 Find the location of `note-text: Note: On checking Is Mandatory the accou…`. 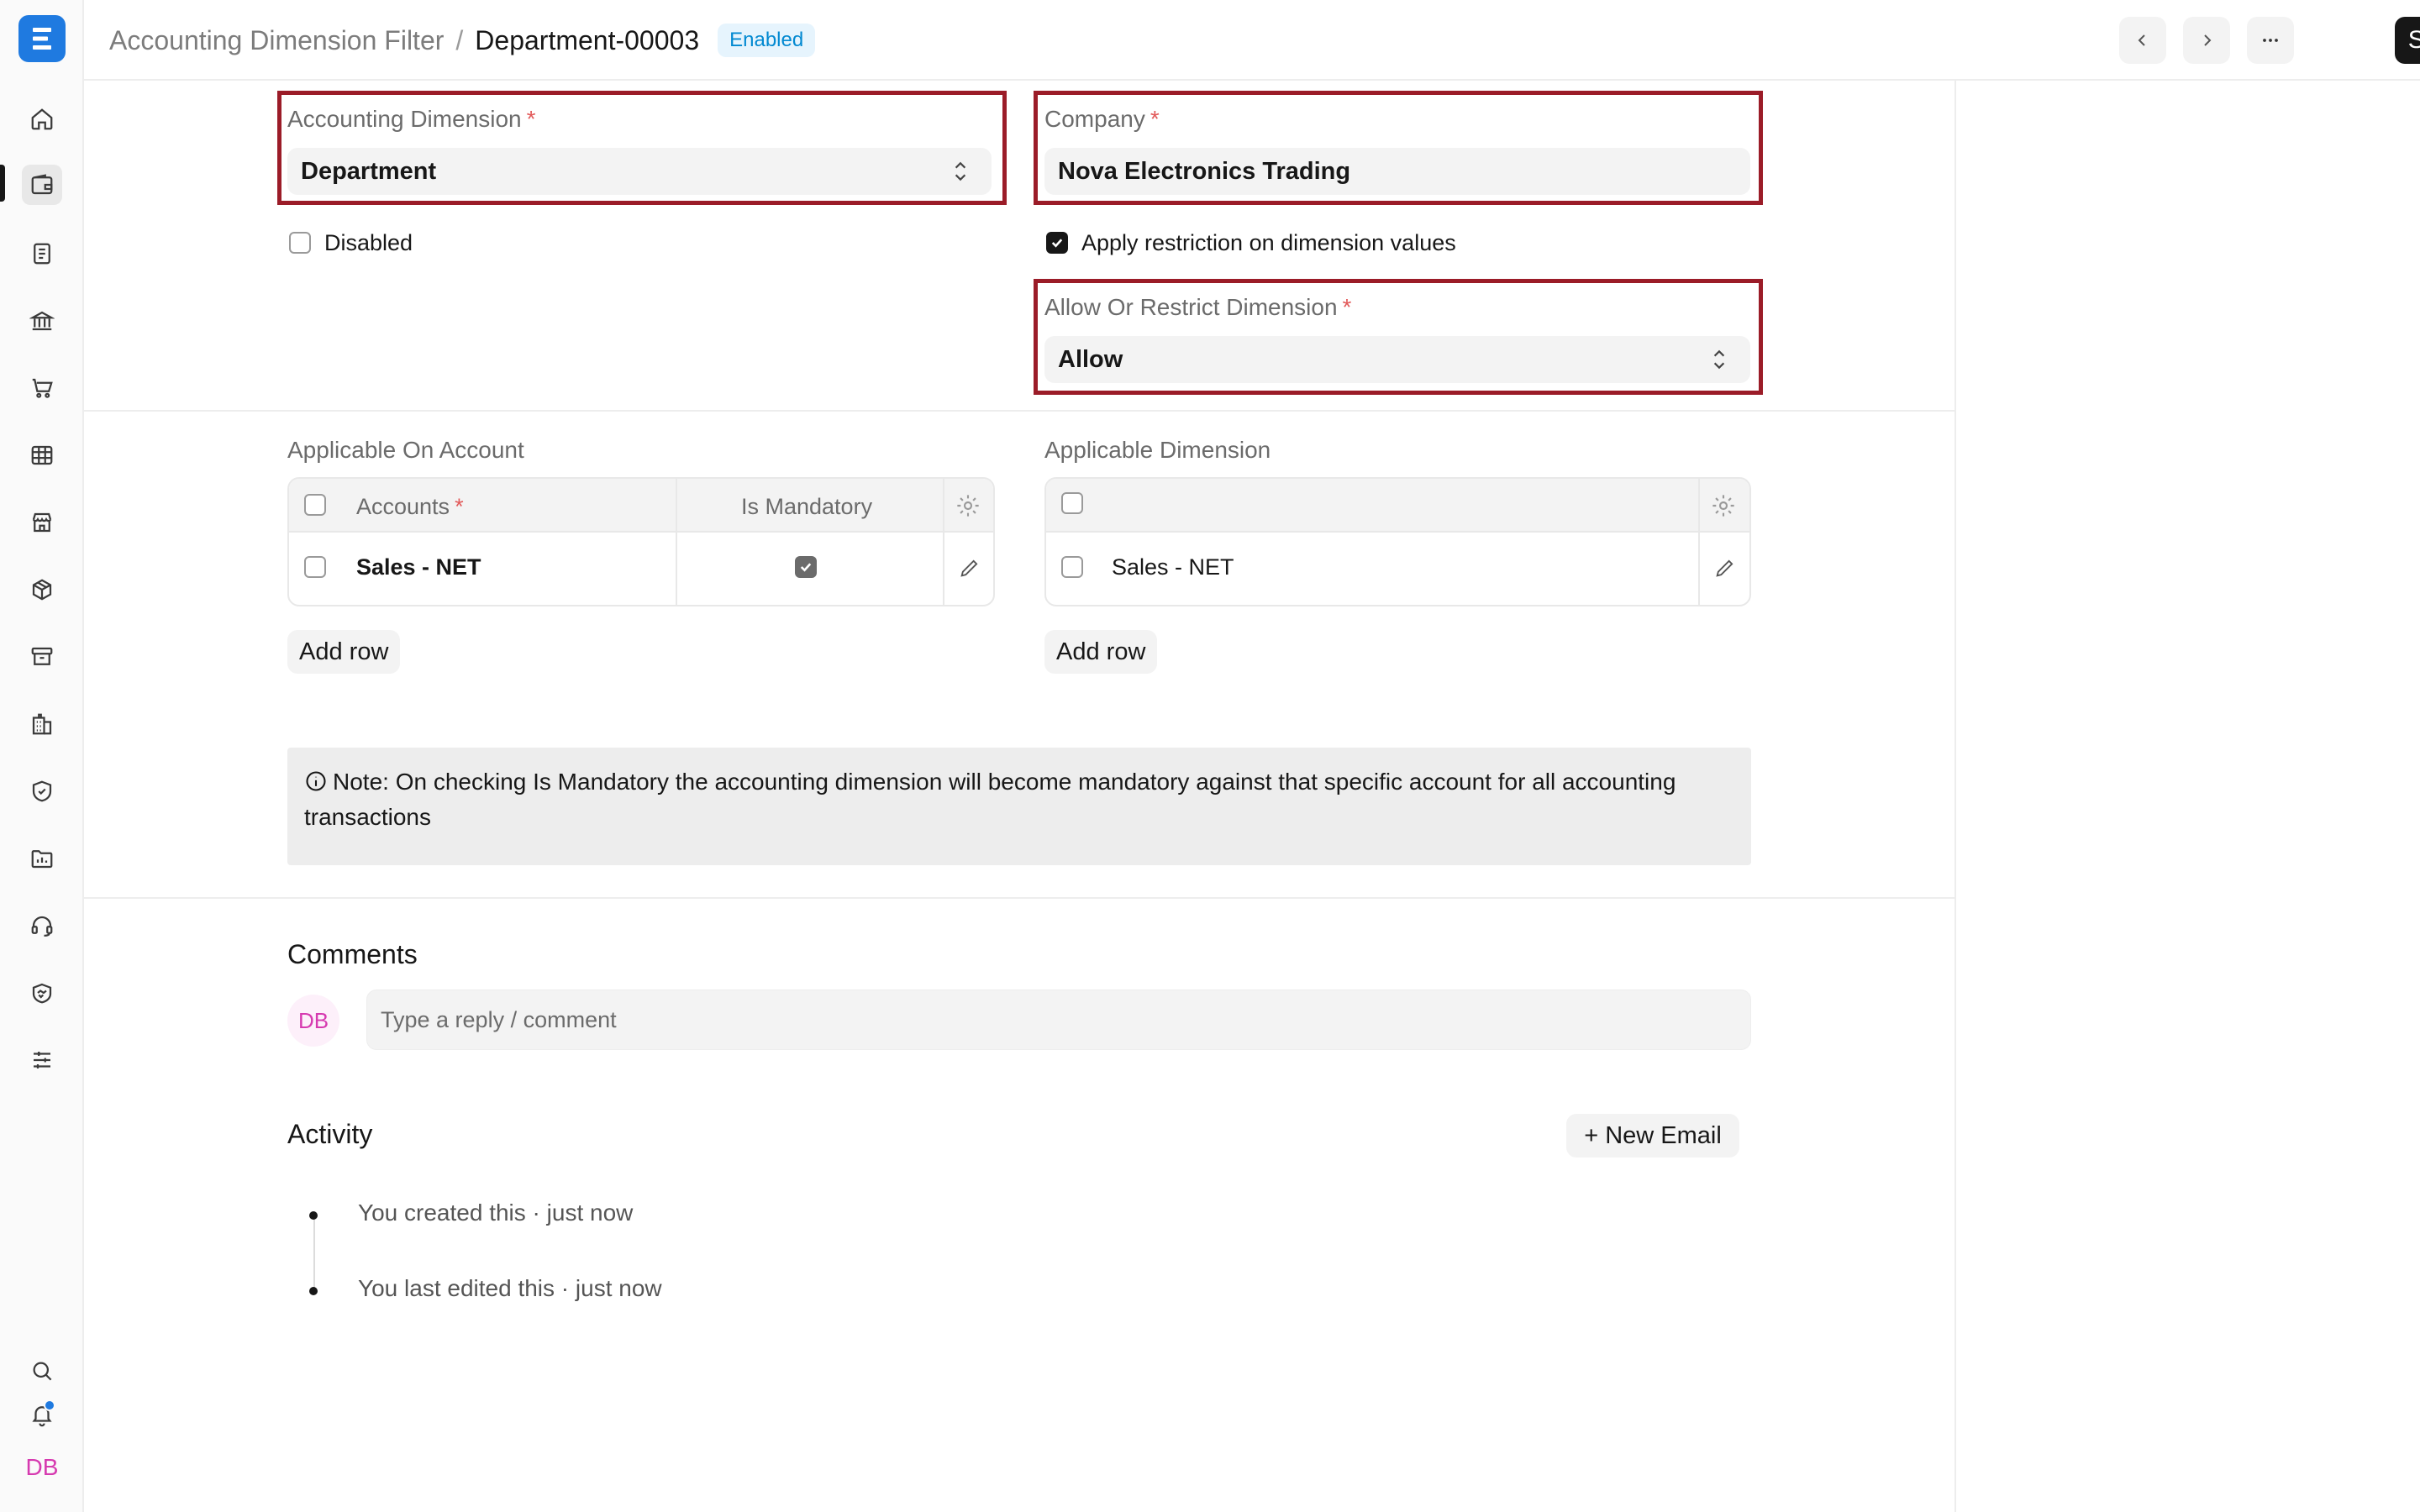

note-text: Note: On checking Is Mandatory the accou… is located at coordinates (990, 799).